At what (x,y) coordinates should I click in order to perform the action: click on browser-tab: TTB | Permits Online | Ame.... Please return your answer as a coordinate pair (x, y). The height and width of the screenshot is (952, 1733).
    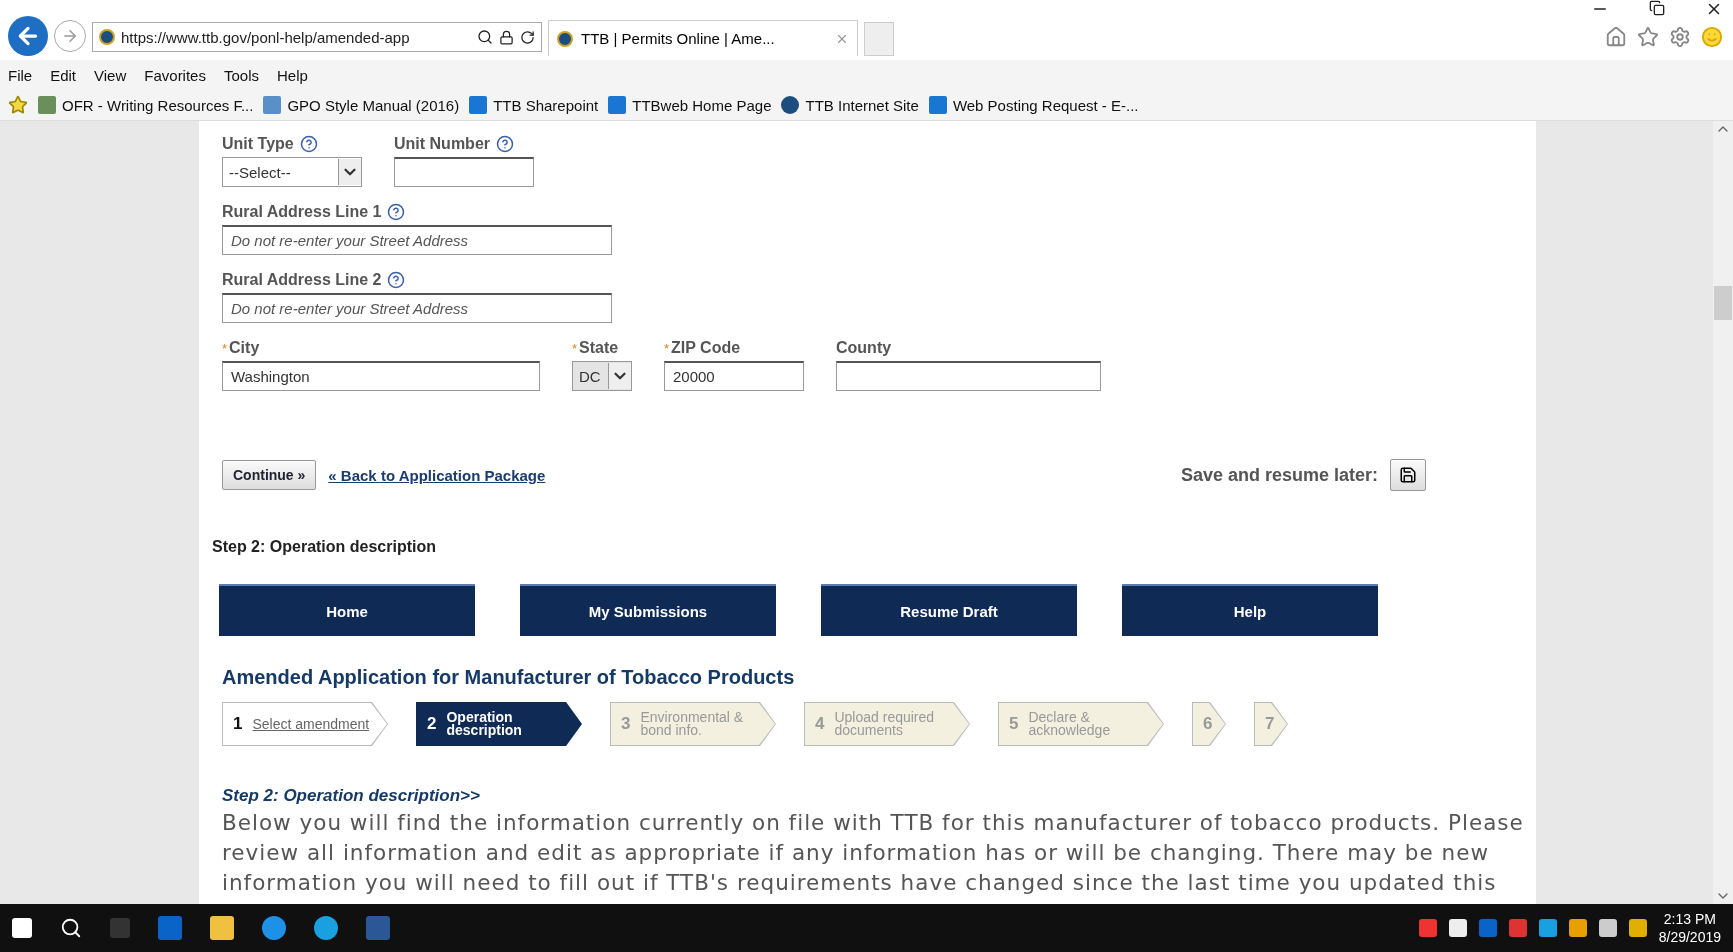
    Looking at the image, I should click on (703, 38).